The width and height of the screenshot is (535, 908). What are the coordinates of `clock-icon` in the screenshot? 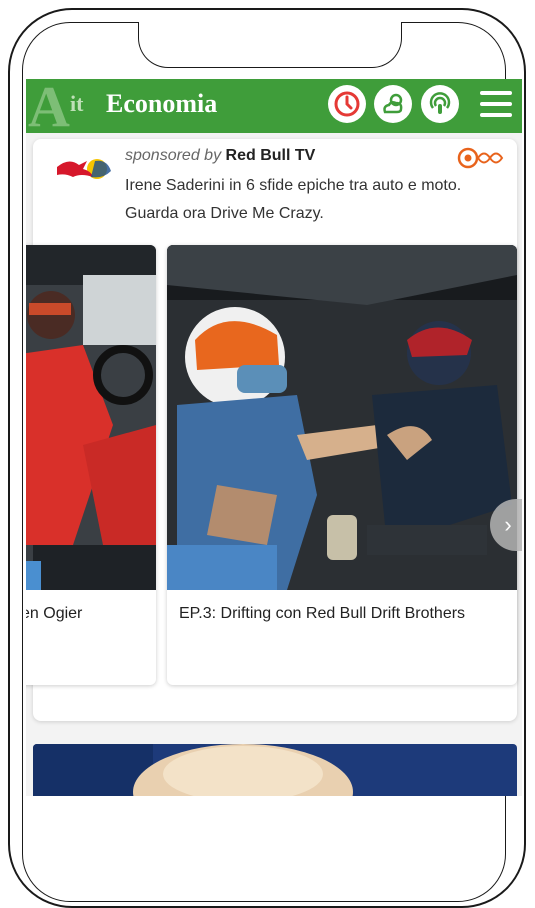 It's located at (347, 104).